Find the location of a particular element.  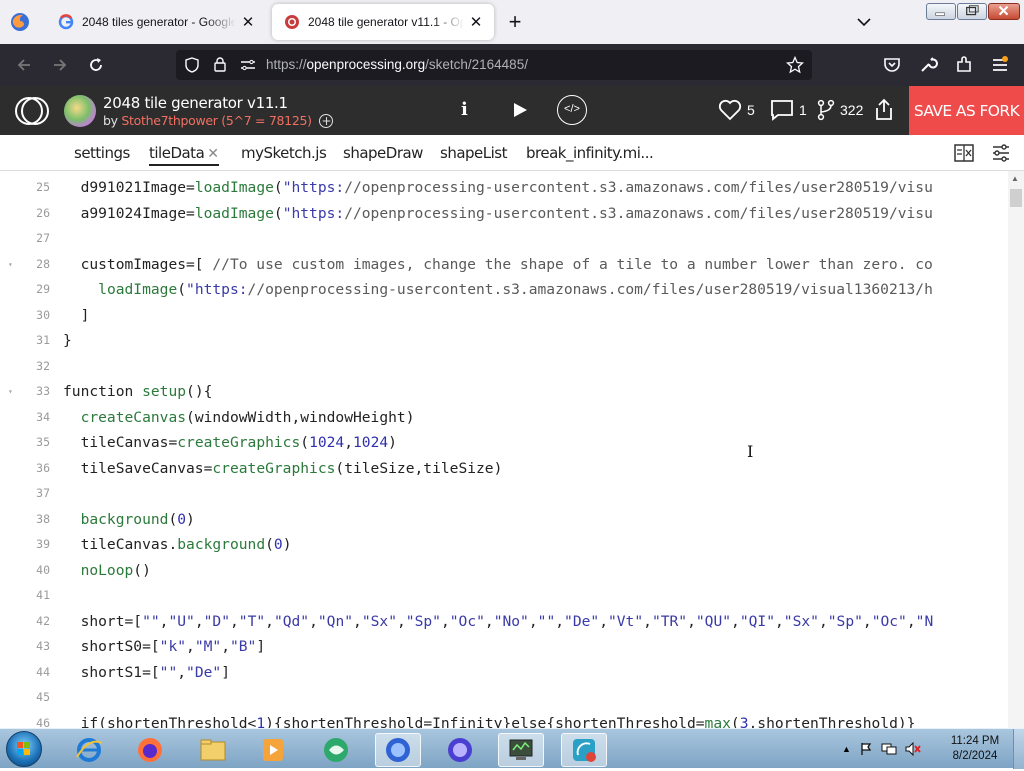

save-as-fork-button: SAVE AS FORK is located at coordinates (966, 110).